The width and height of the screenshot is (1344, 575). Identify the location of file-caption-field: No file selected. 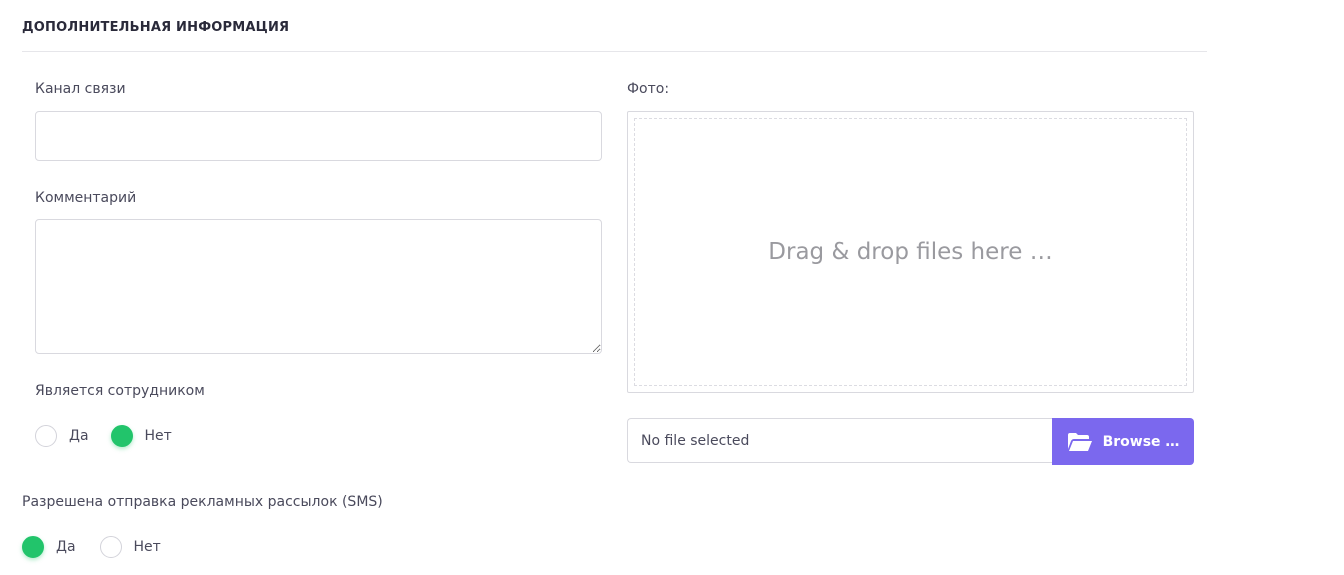
(842, 440).